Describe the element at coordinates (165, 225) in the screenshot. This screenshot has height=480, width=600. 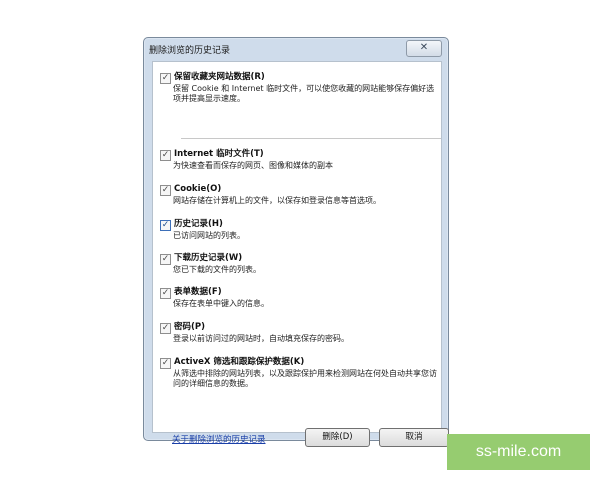
I see `checkbox-history: ✓` at that location.